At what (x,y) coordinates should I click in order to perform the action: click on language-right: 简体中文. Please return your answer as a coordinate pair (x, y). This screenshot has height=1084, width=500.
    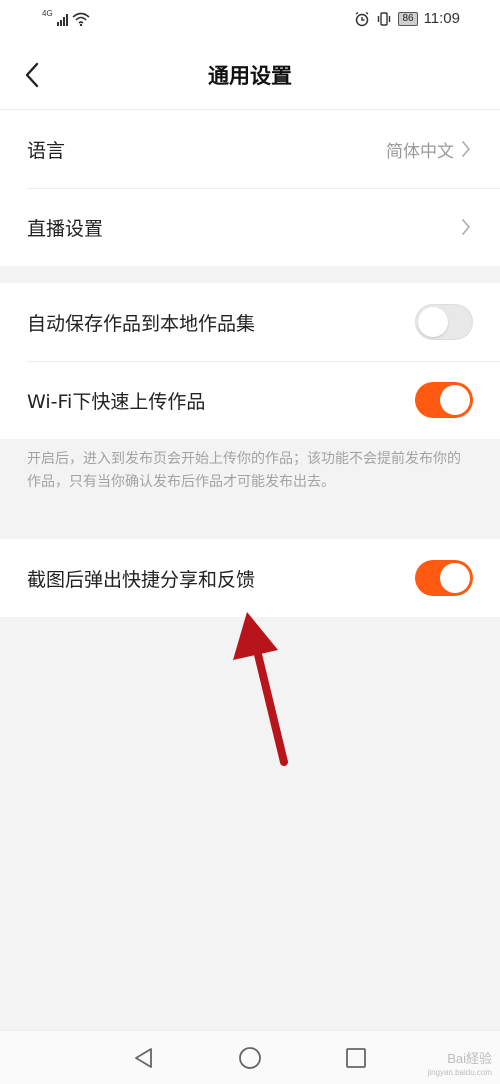
    Looking at the image, I should click on (429, 149).